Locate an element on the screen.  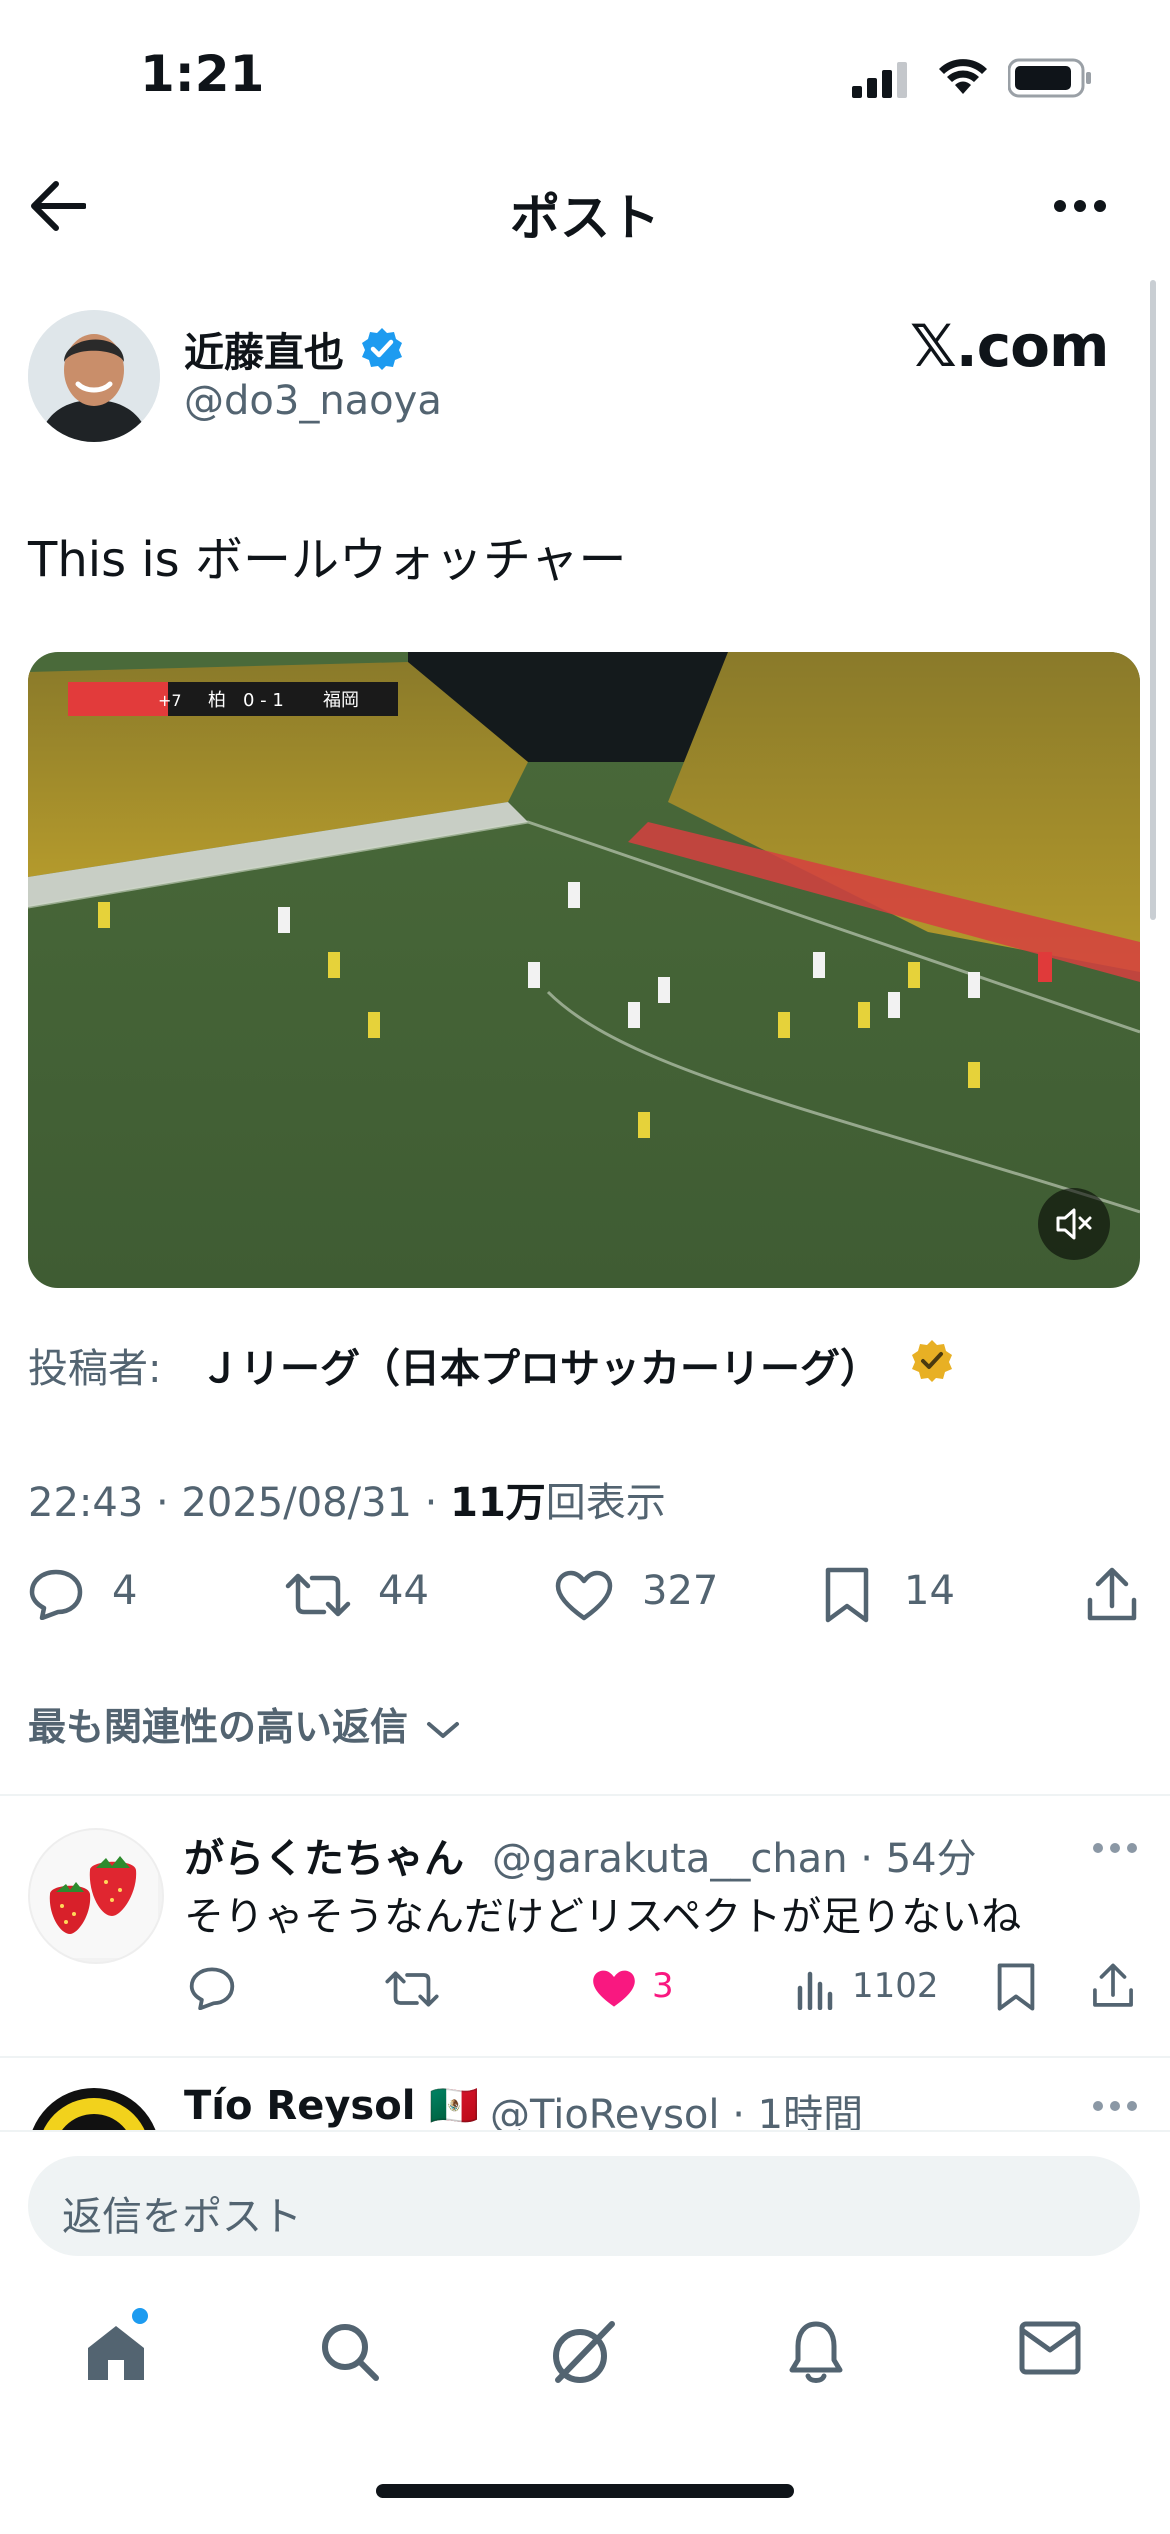
liked-heart-icon is located at coordinates (614, 1989).